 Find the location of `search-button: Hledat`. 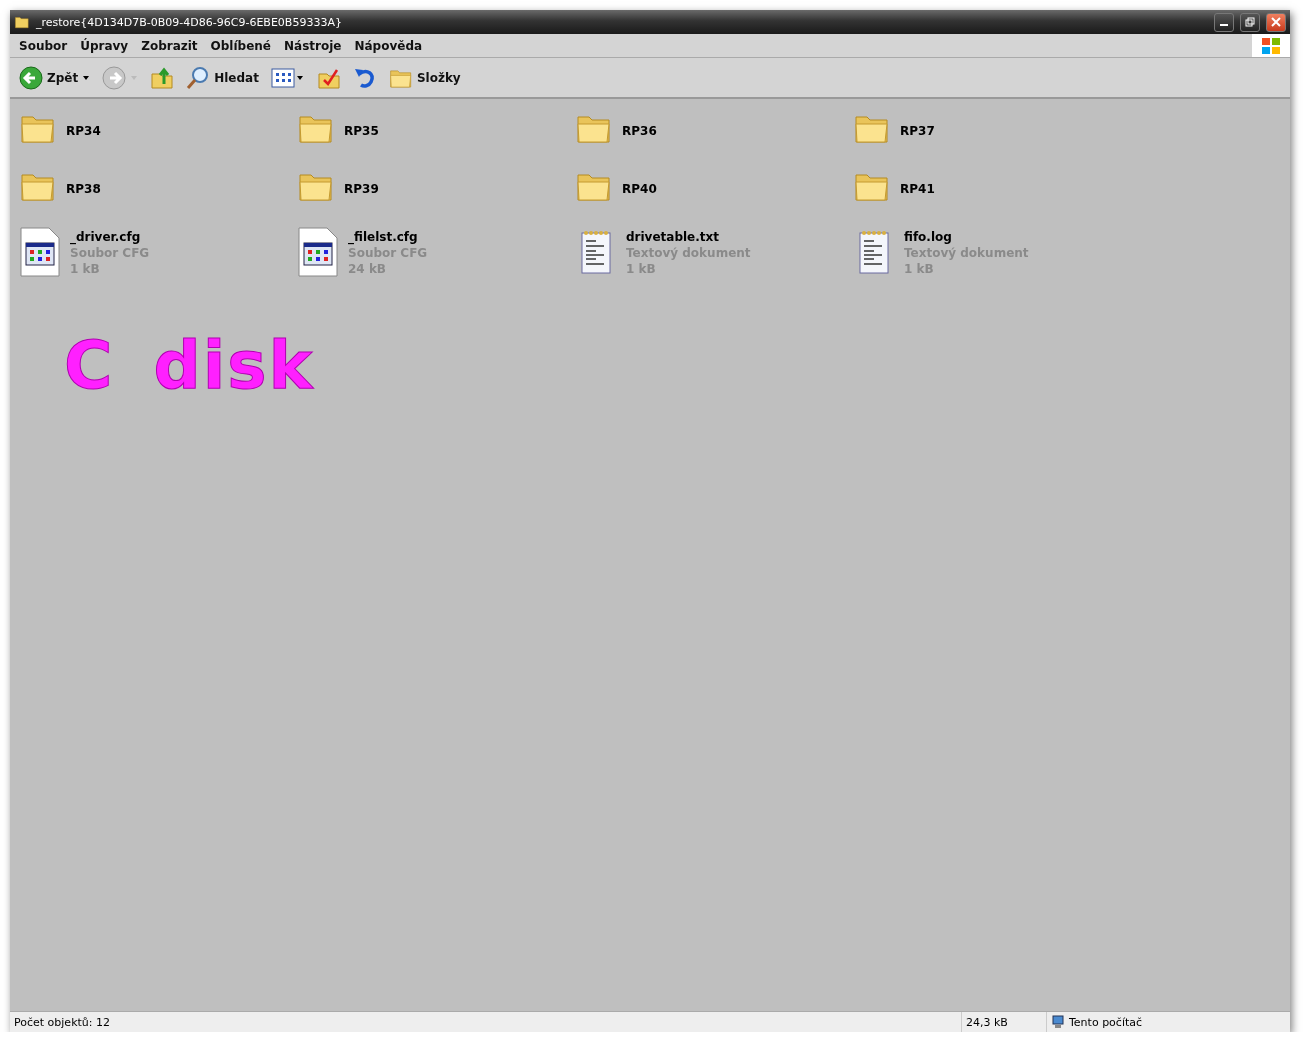

search-button: Hledat is located at coordinates (222, 77).